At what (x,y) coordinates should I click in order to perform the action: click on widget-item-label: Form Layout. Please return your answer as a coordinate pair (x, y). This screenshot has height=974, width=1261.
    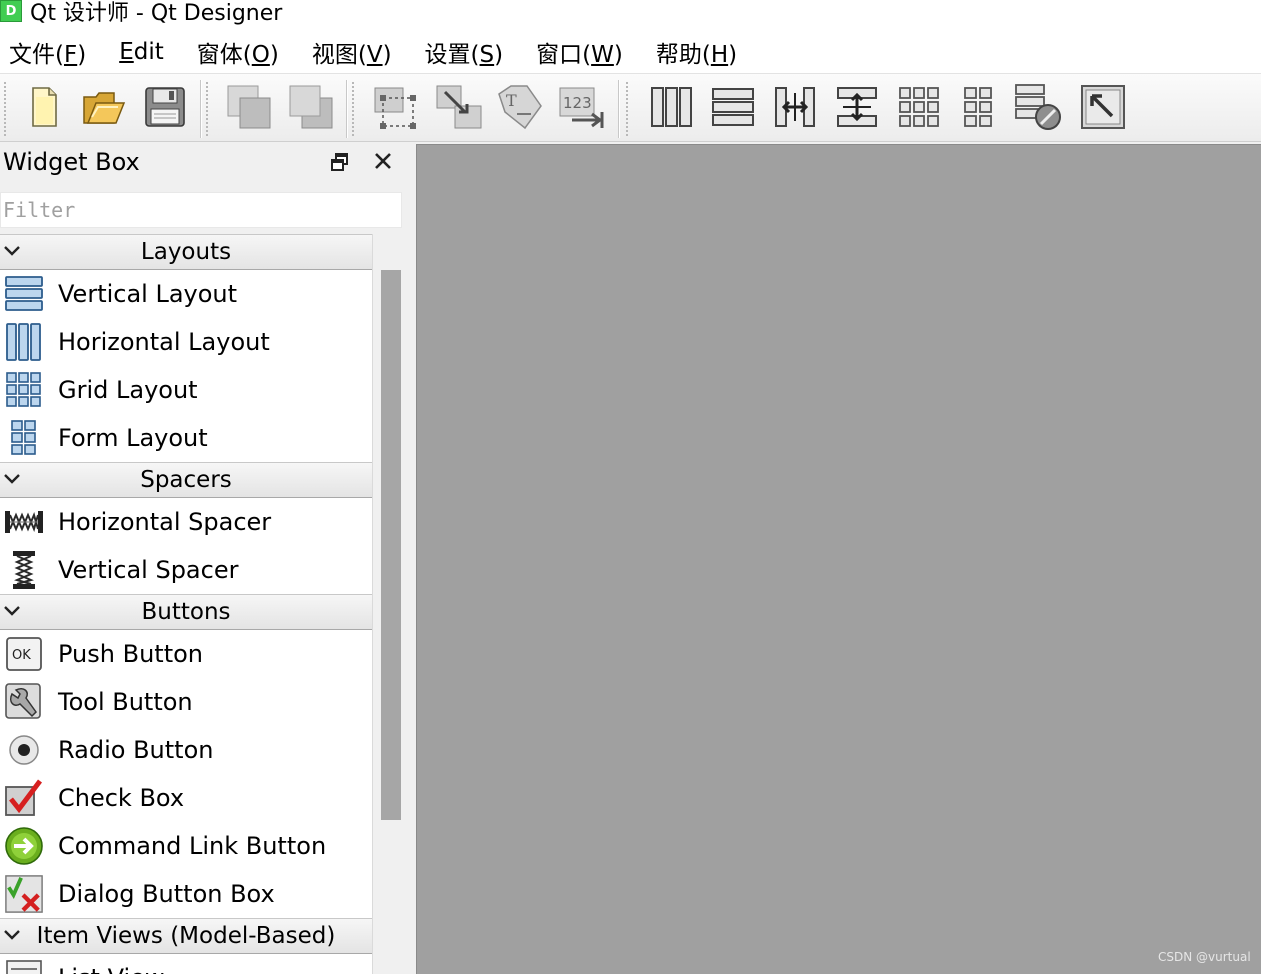
    Looking at the image, I should click on (133, 438).